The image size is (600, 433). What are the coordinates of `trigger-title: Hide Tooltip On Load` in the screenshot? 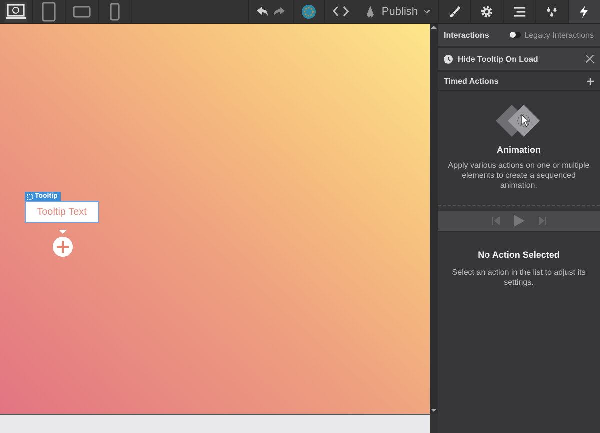 It's located at (498, 59).